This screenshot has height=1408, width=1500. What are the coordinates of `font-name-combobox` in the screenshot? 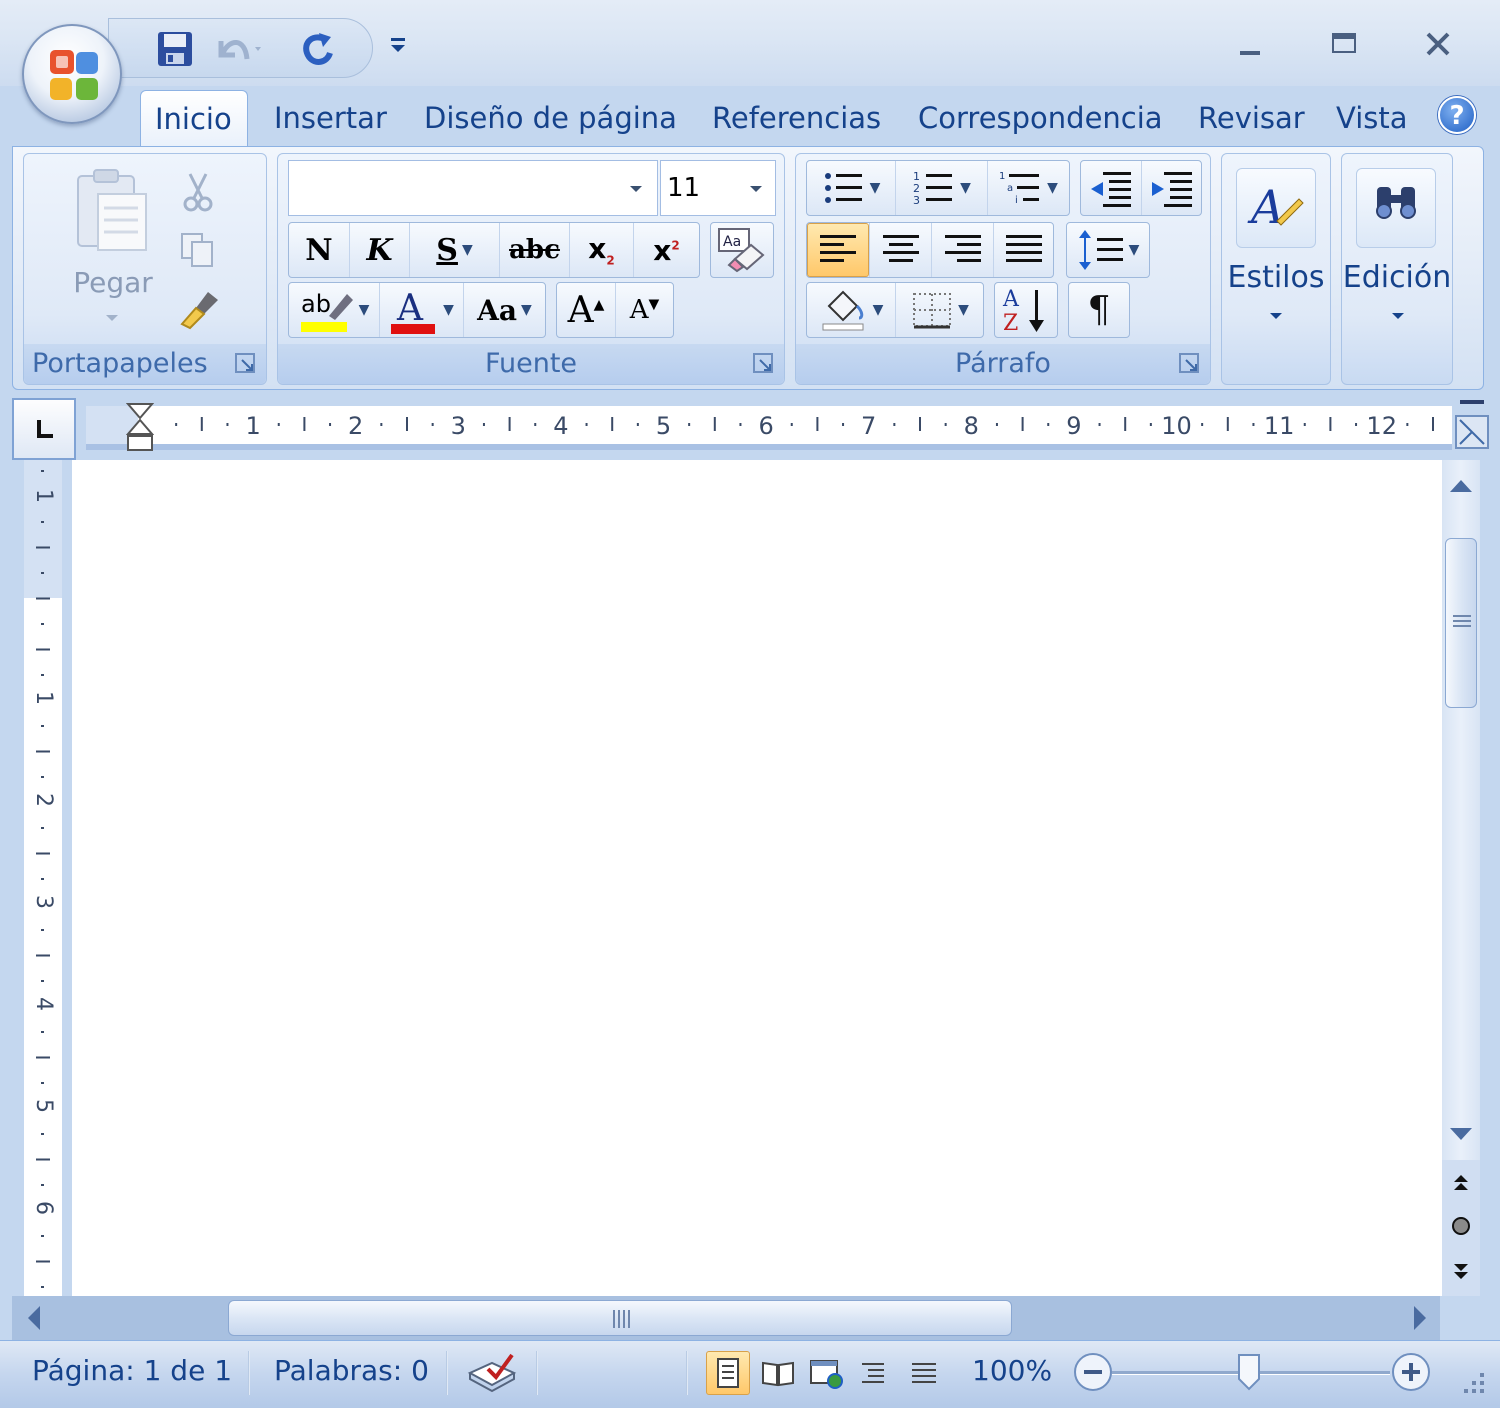 It's located at (473, 188).